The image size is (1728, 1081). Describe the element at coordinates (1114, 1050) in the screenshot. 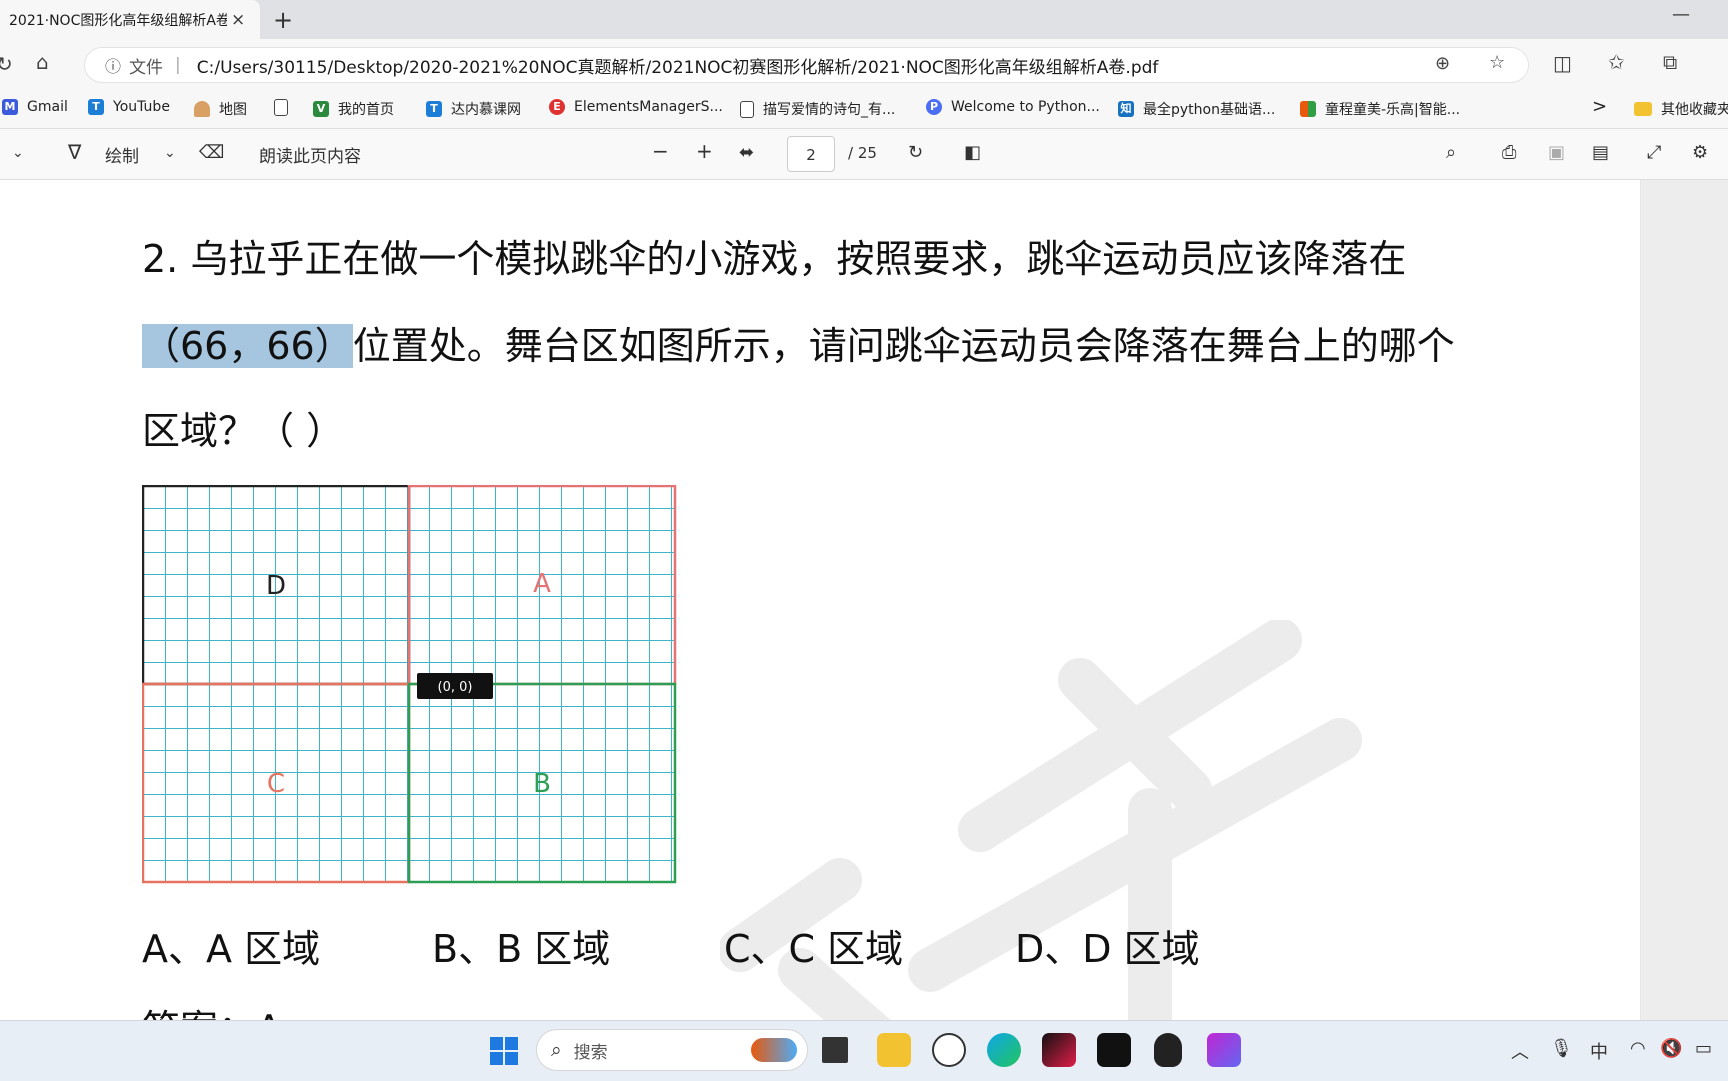

I see `jetbrains-icon` at that location.